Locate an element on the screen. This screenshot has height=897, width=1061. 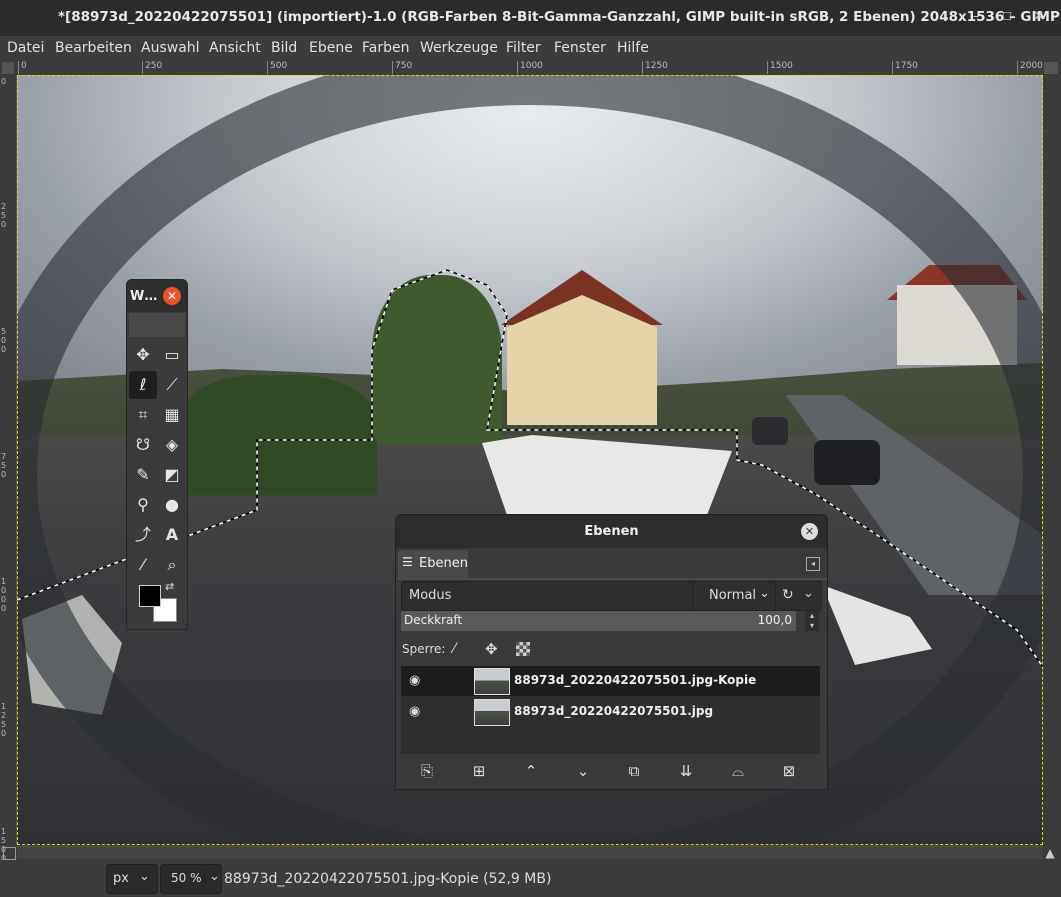
layer-row: ◉ 88973d_20220422075501.jpg is located at coordinates (610, 712).